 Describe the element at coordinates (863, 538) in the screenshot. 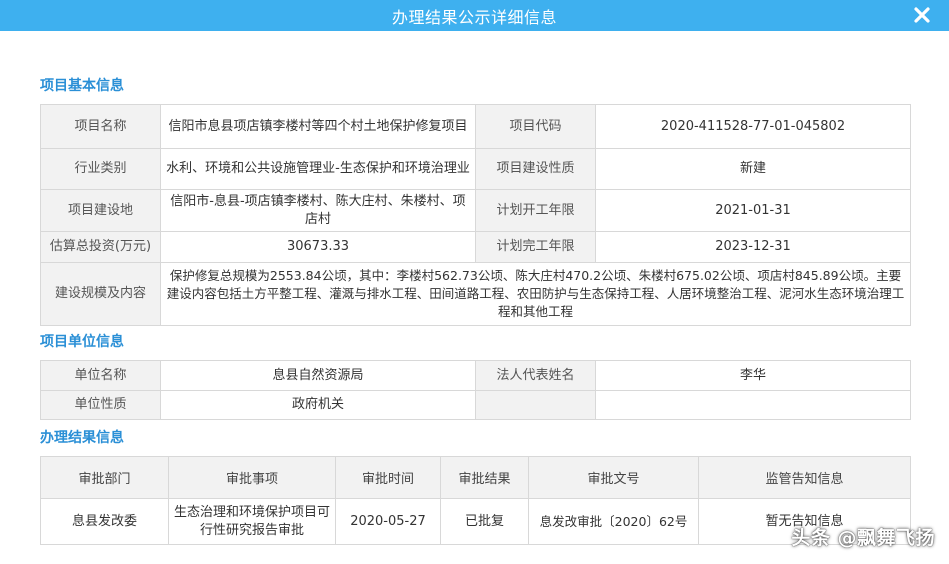

I see `watermark: 头条 @飘舞飞扬` at that location.